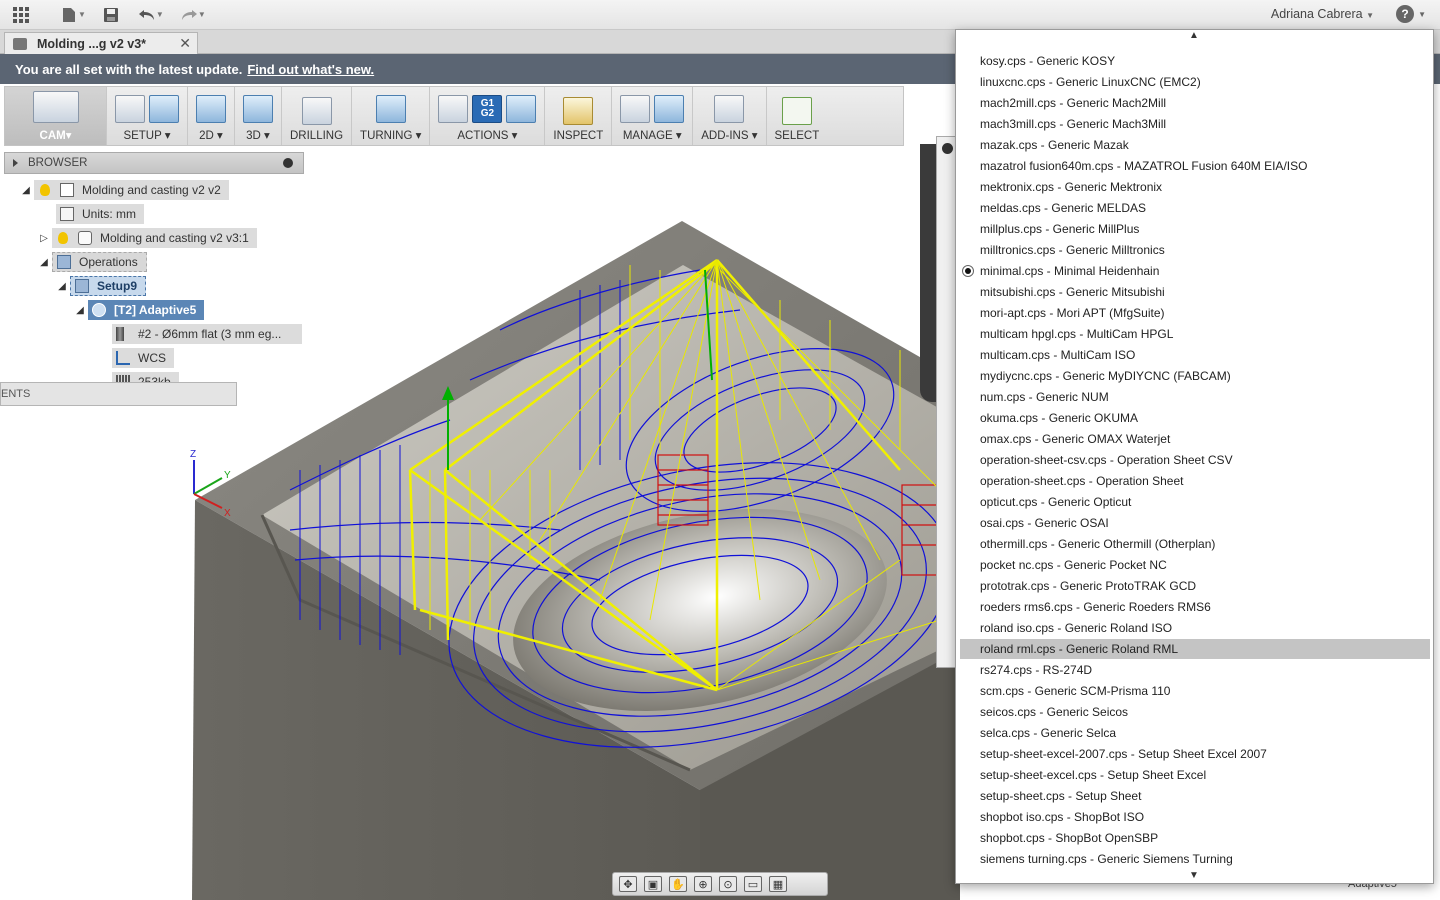 The image size is (1440, 900). Describe the element at coordinates (82, 14) in the screenshot. I see `file-menu-chevron-icon: ▼` at that location.